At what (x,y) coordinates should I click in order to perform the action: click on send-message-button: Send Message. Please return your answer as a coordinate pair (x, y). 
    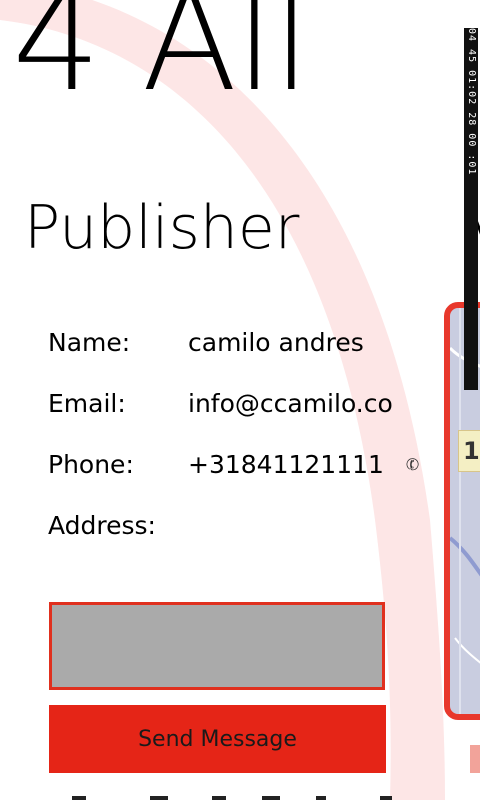
    Looking at the image, I should click on (217, 739).